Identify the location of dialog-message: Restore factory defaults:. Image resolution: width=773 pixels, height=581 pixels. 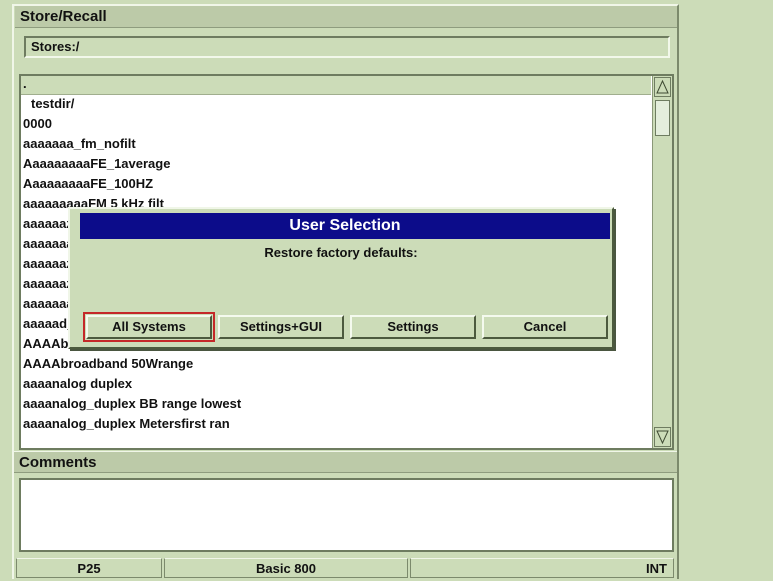
(341, 252).